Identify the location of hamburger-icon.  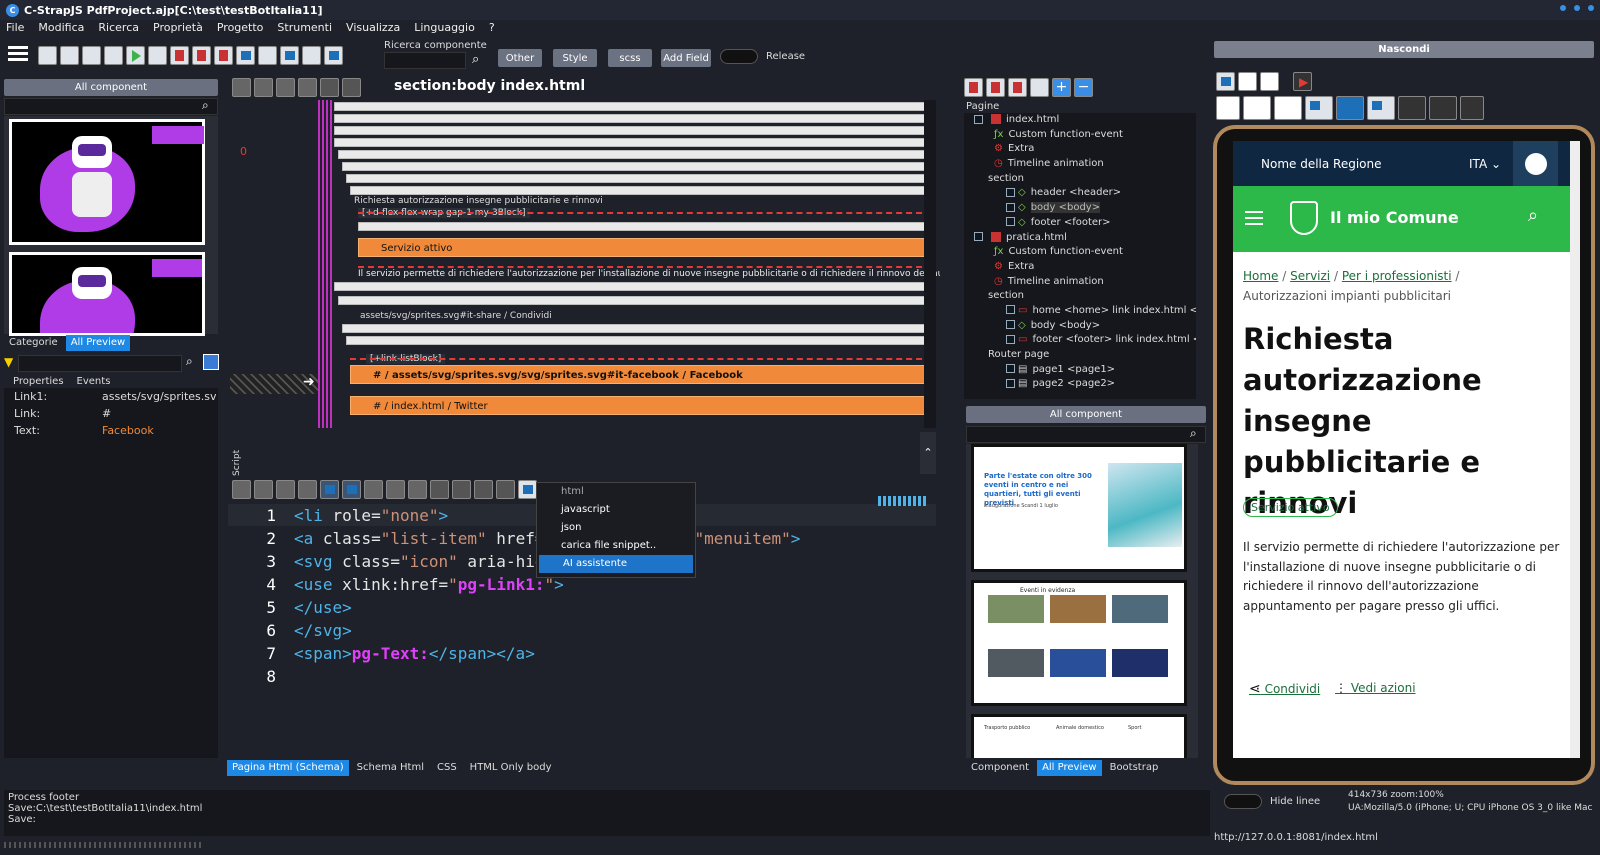
(18, 54).